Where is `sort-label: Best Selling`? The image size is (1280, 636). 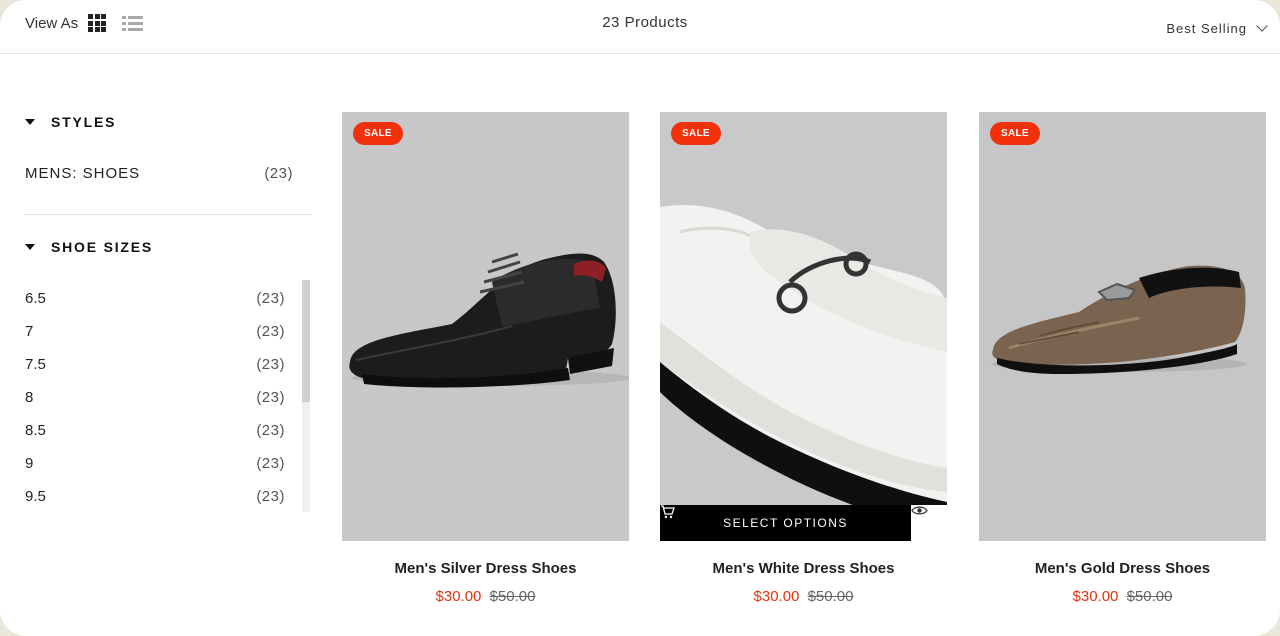 sort-label: Best Selling is located at coordinates (1206, 28).